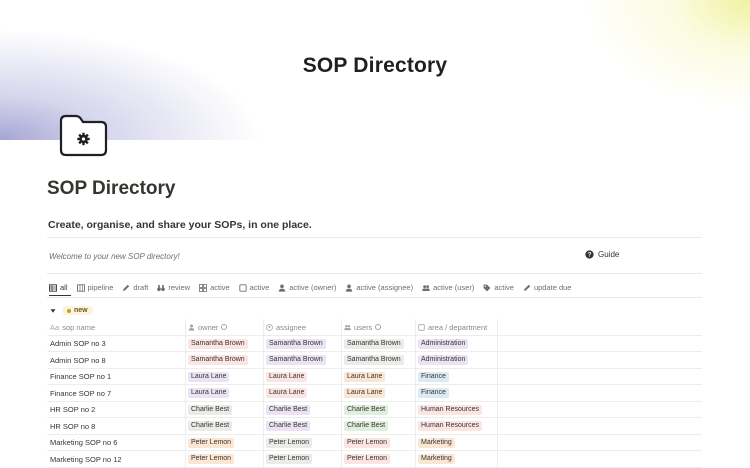  I want to click on tab-draft: draft, so click(135, 287).